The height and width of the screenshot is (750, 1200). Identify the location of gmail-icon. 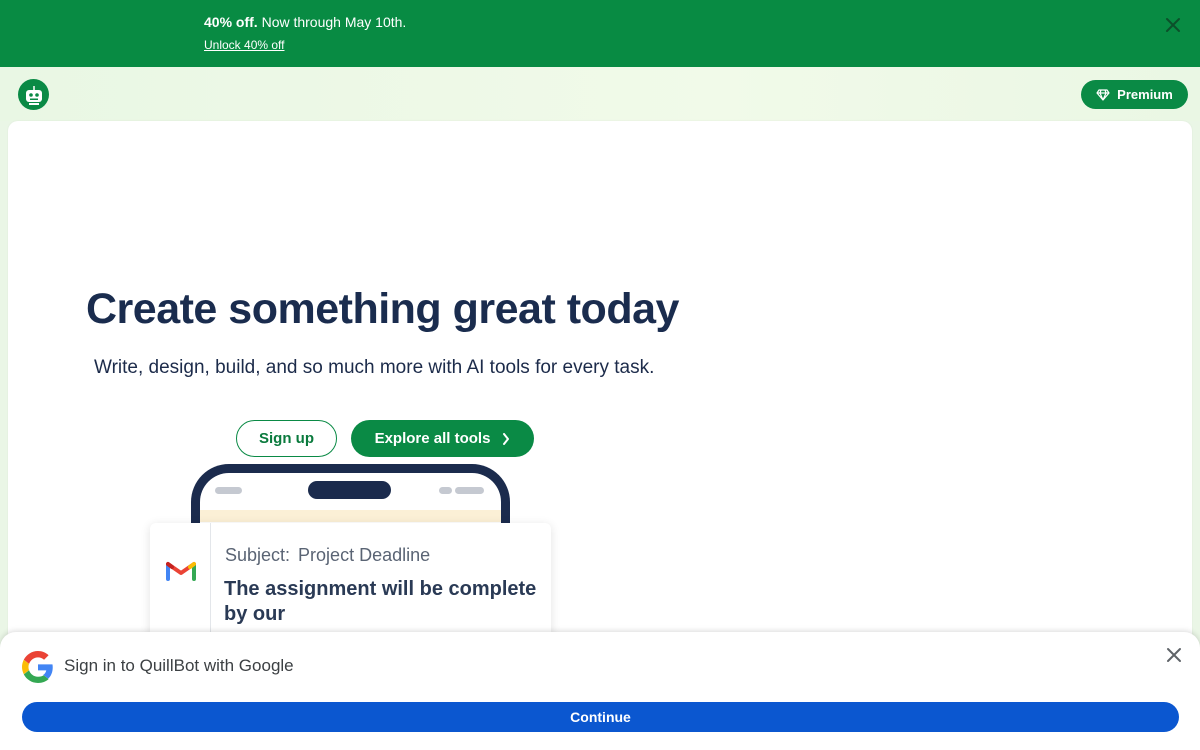
(181, 572).